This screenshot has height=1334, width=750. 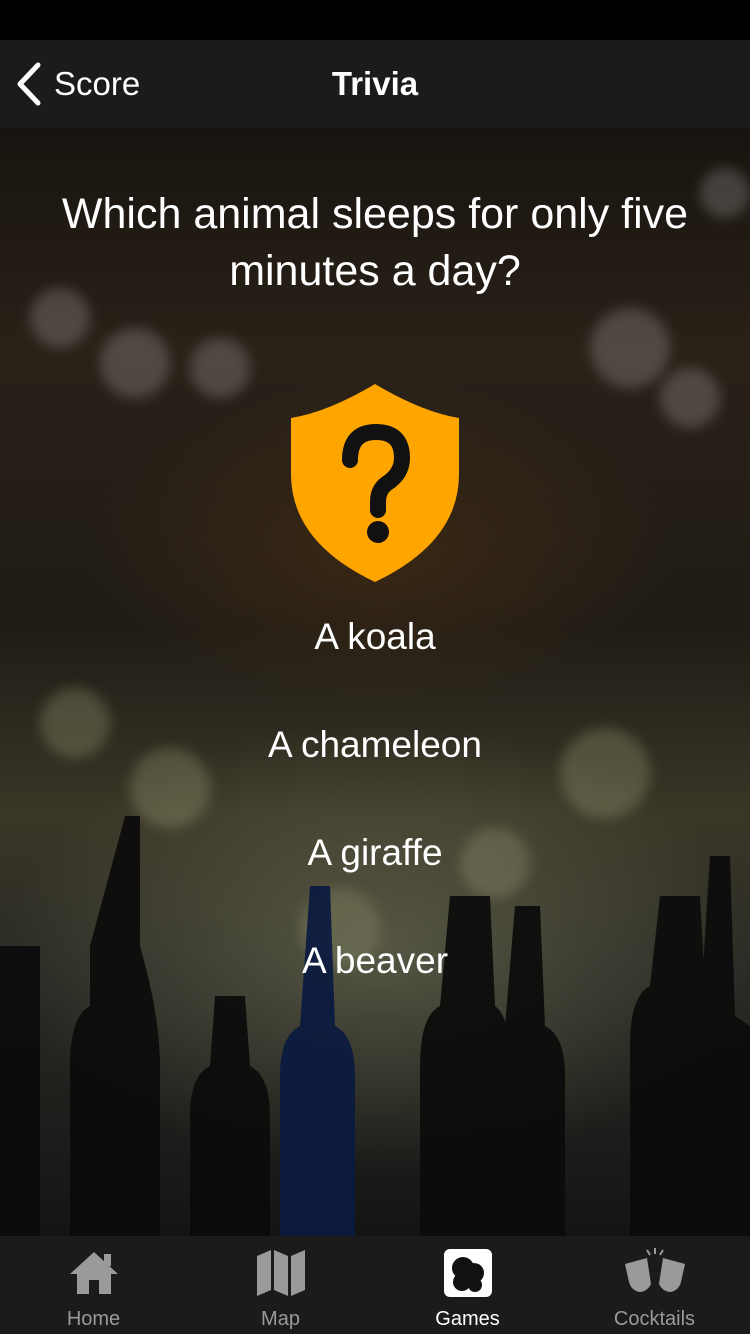 What do you see at coordinates (375, 745) in the screenshot?
I see `answer-option-2: A chameleon` at bounding box center [375, 745].